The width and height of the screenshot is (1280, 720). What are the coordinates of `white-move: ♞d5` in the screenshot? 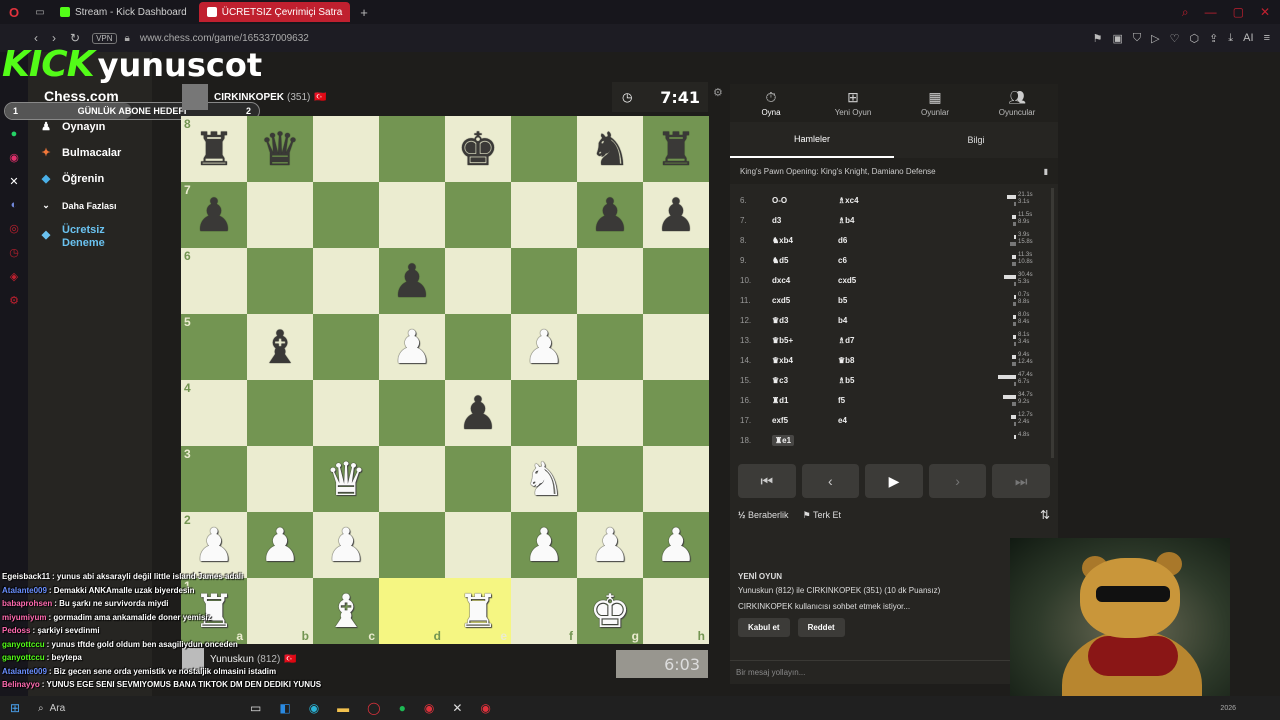 It's located at (805, 260).